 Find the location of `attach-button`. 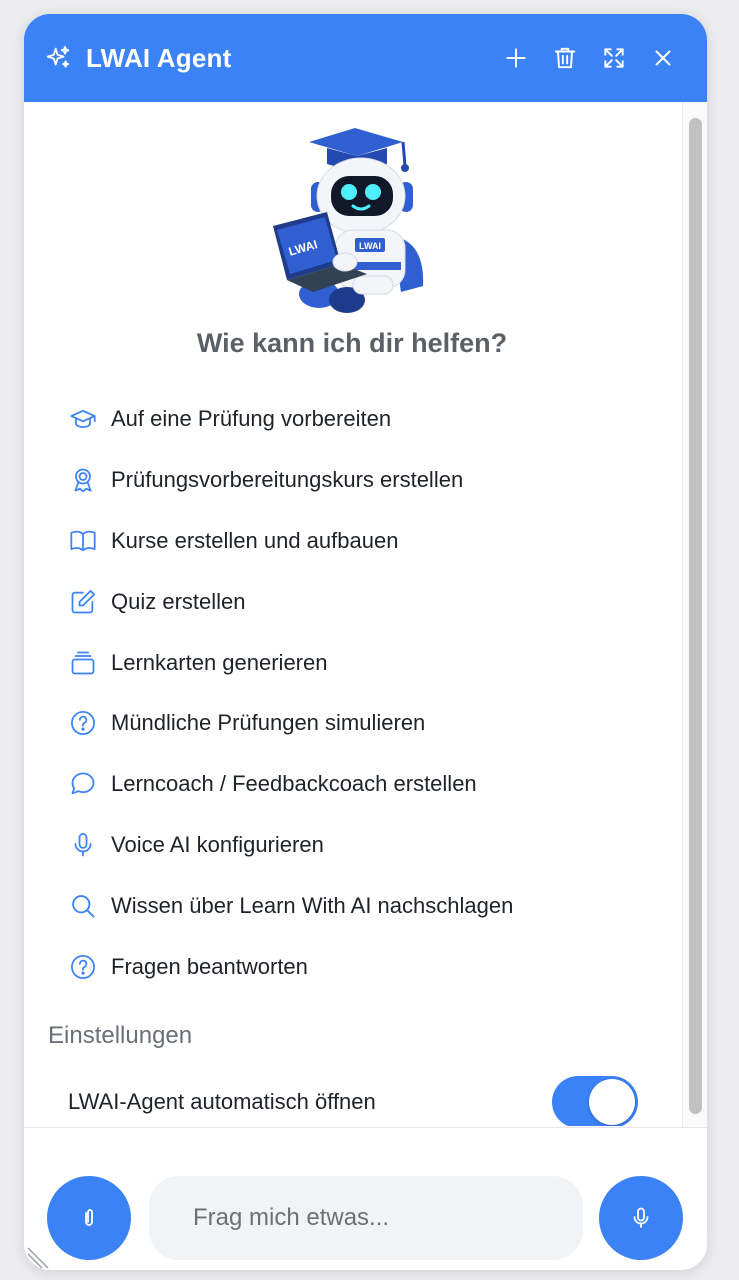

attach-button is located at coordinates (89, 1218).